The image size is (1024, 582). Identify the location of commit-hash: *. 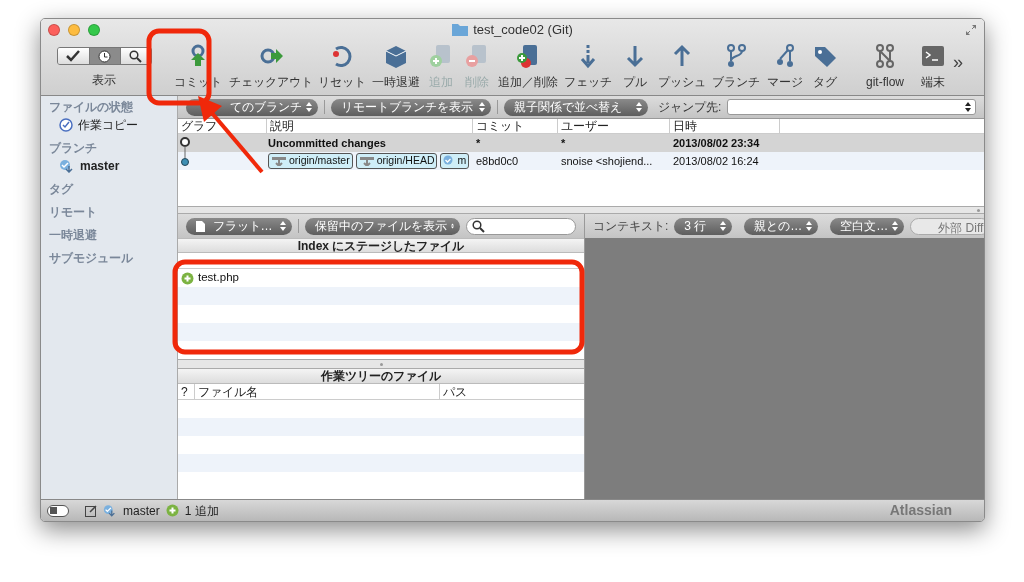
(478, 143).